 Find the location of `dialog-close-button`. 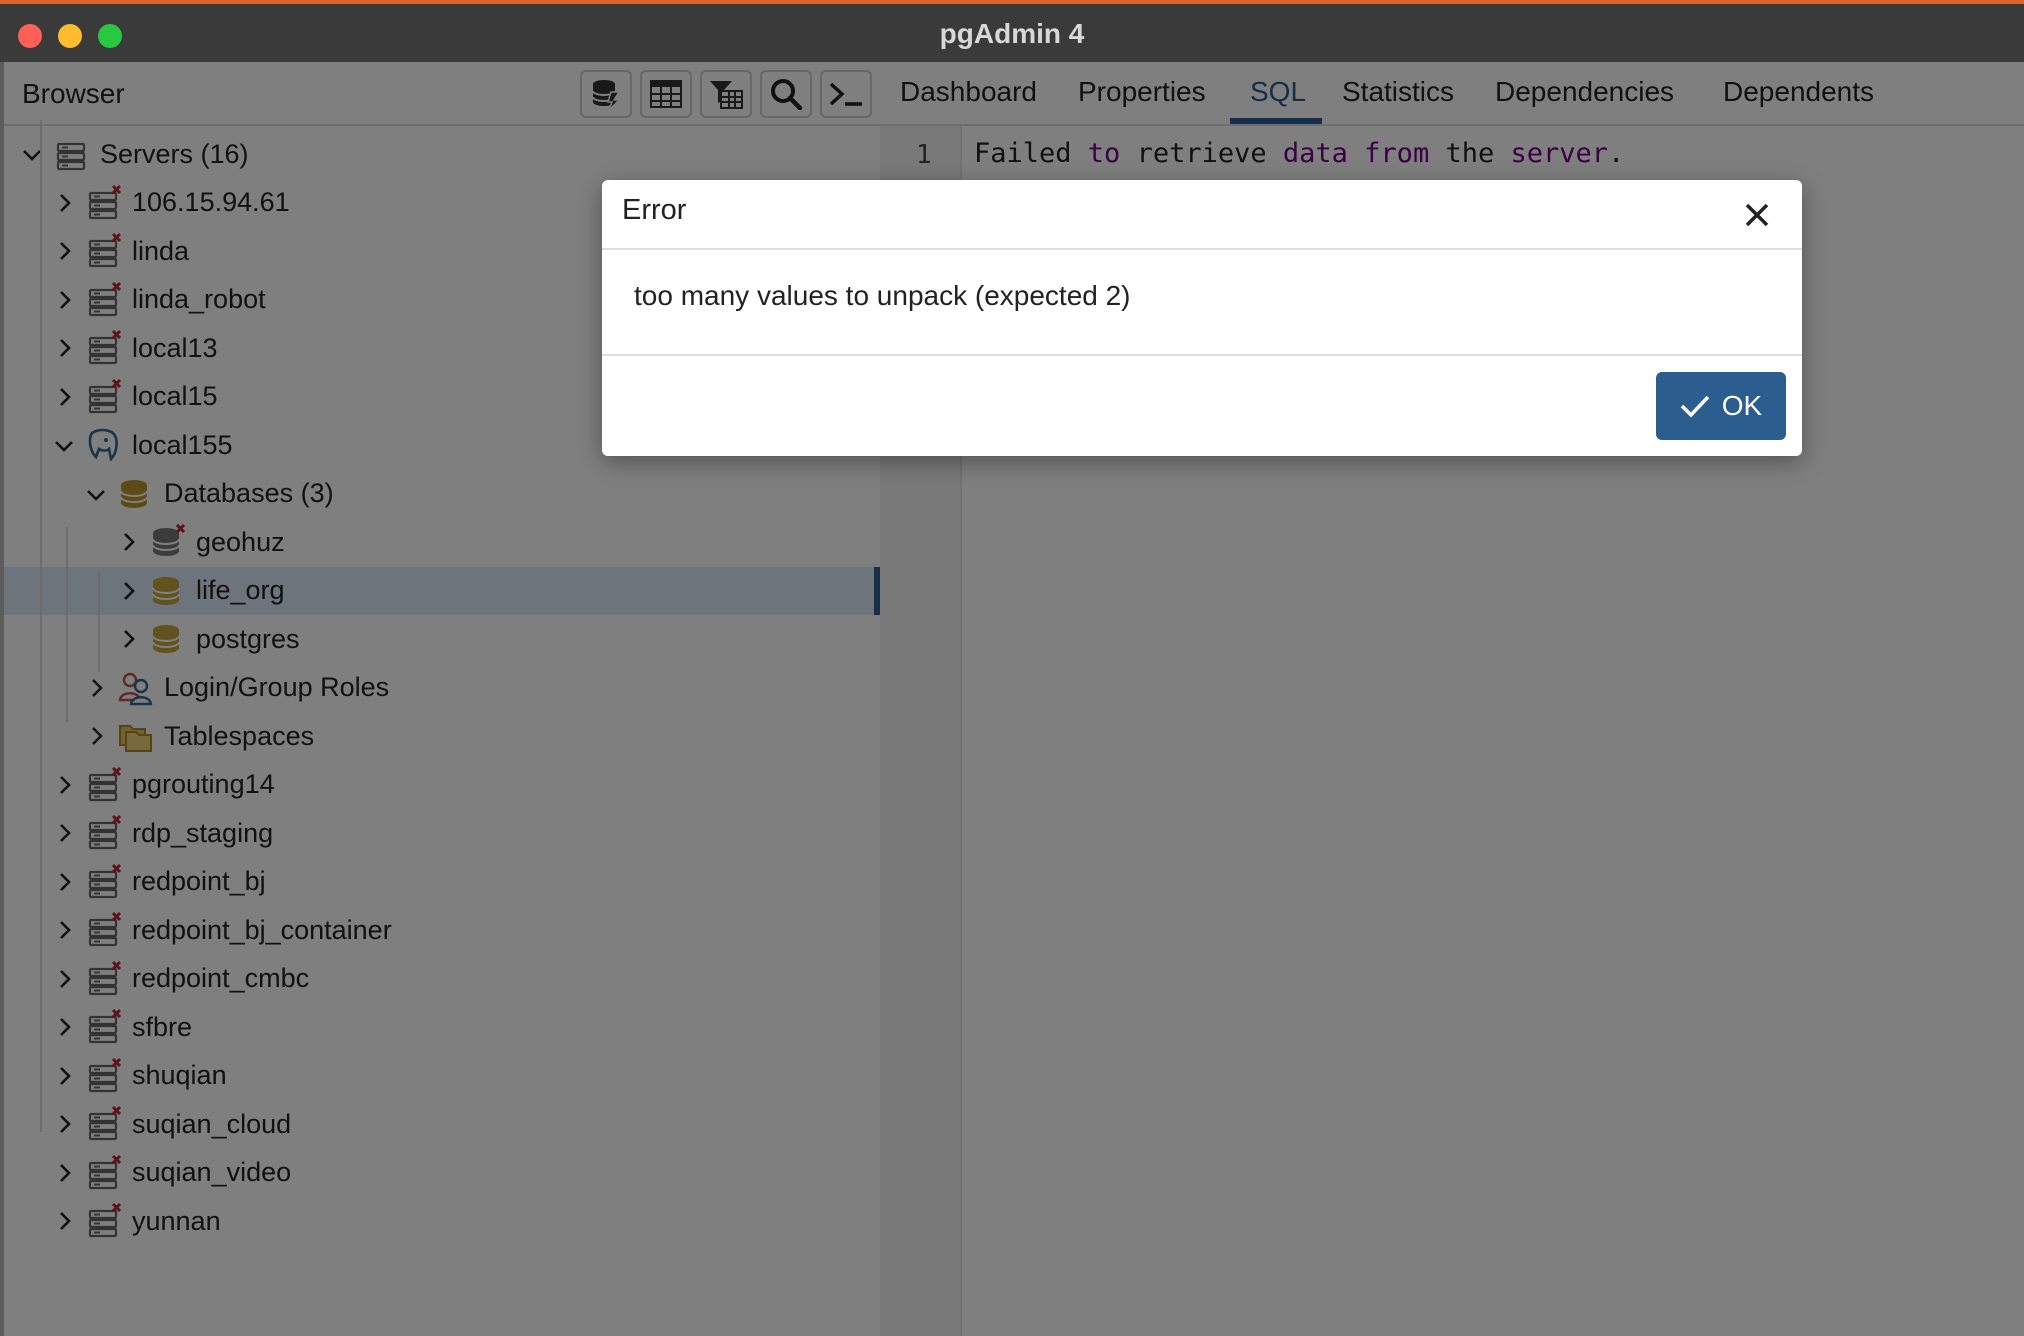

dialog-close-button is located at coordinates (1757, 215).